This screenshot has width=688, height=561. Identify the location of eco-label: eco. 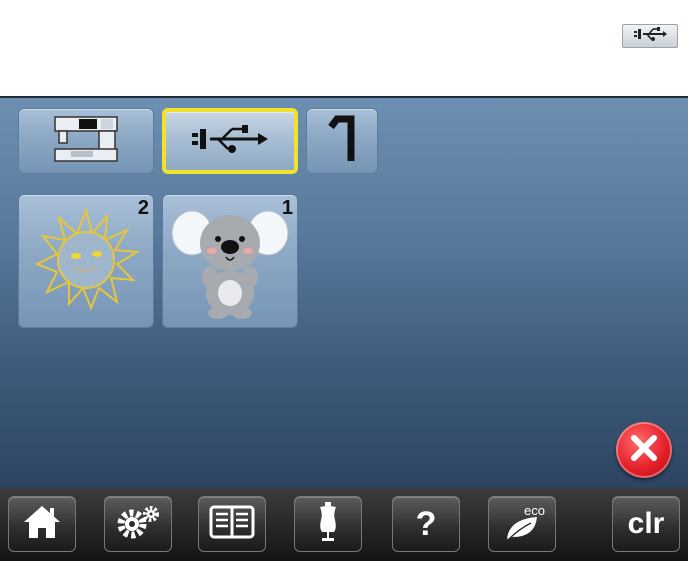
(534, 510).